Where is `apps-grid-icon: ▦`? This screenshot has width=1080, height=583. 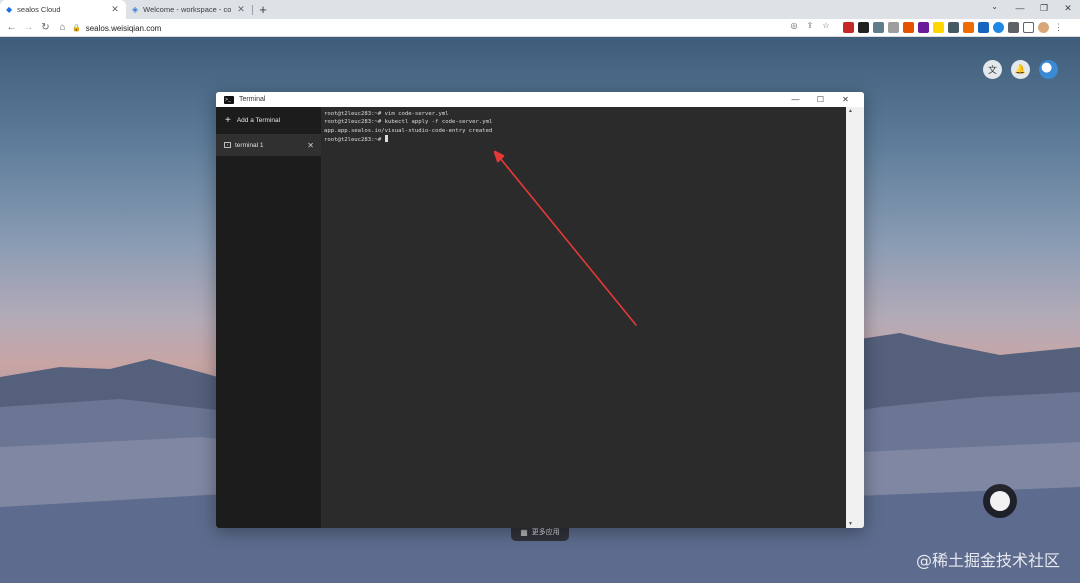 apps-grid-icon: ▦ is located at coordinates (524, 532).